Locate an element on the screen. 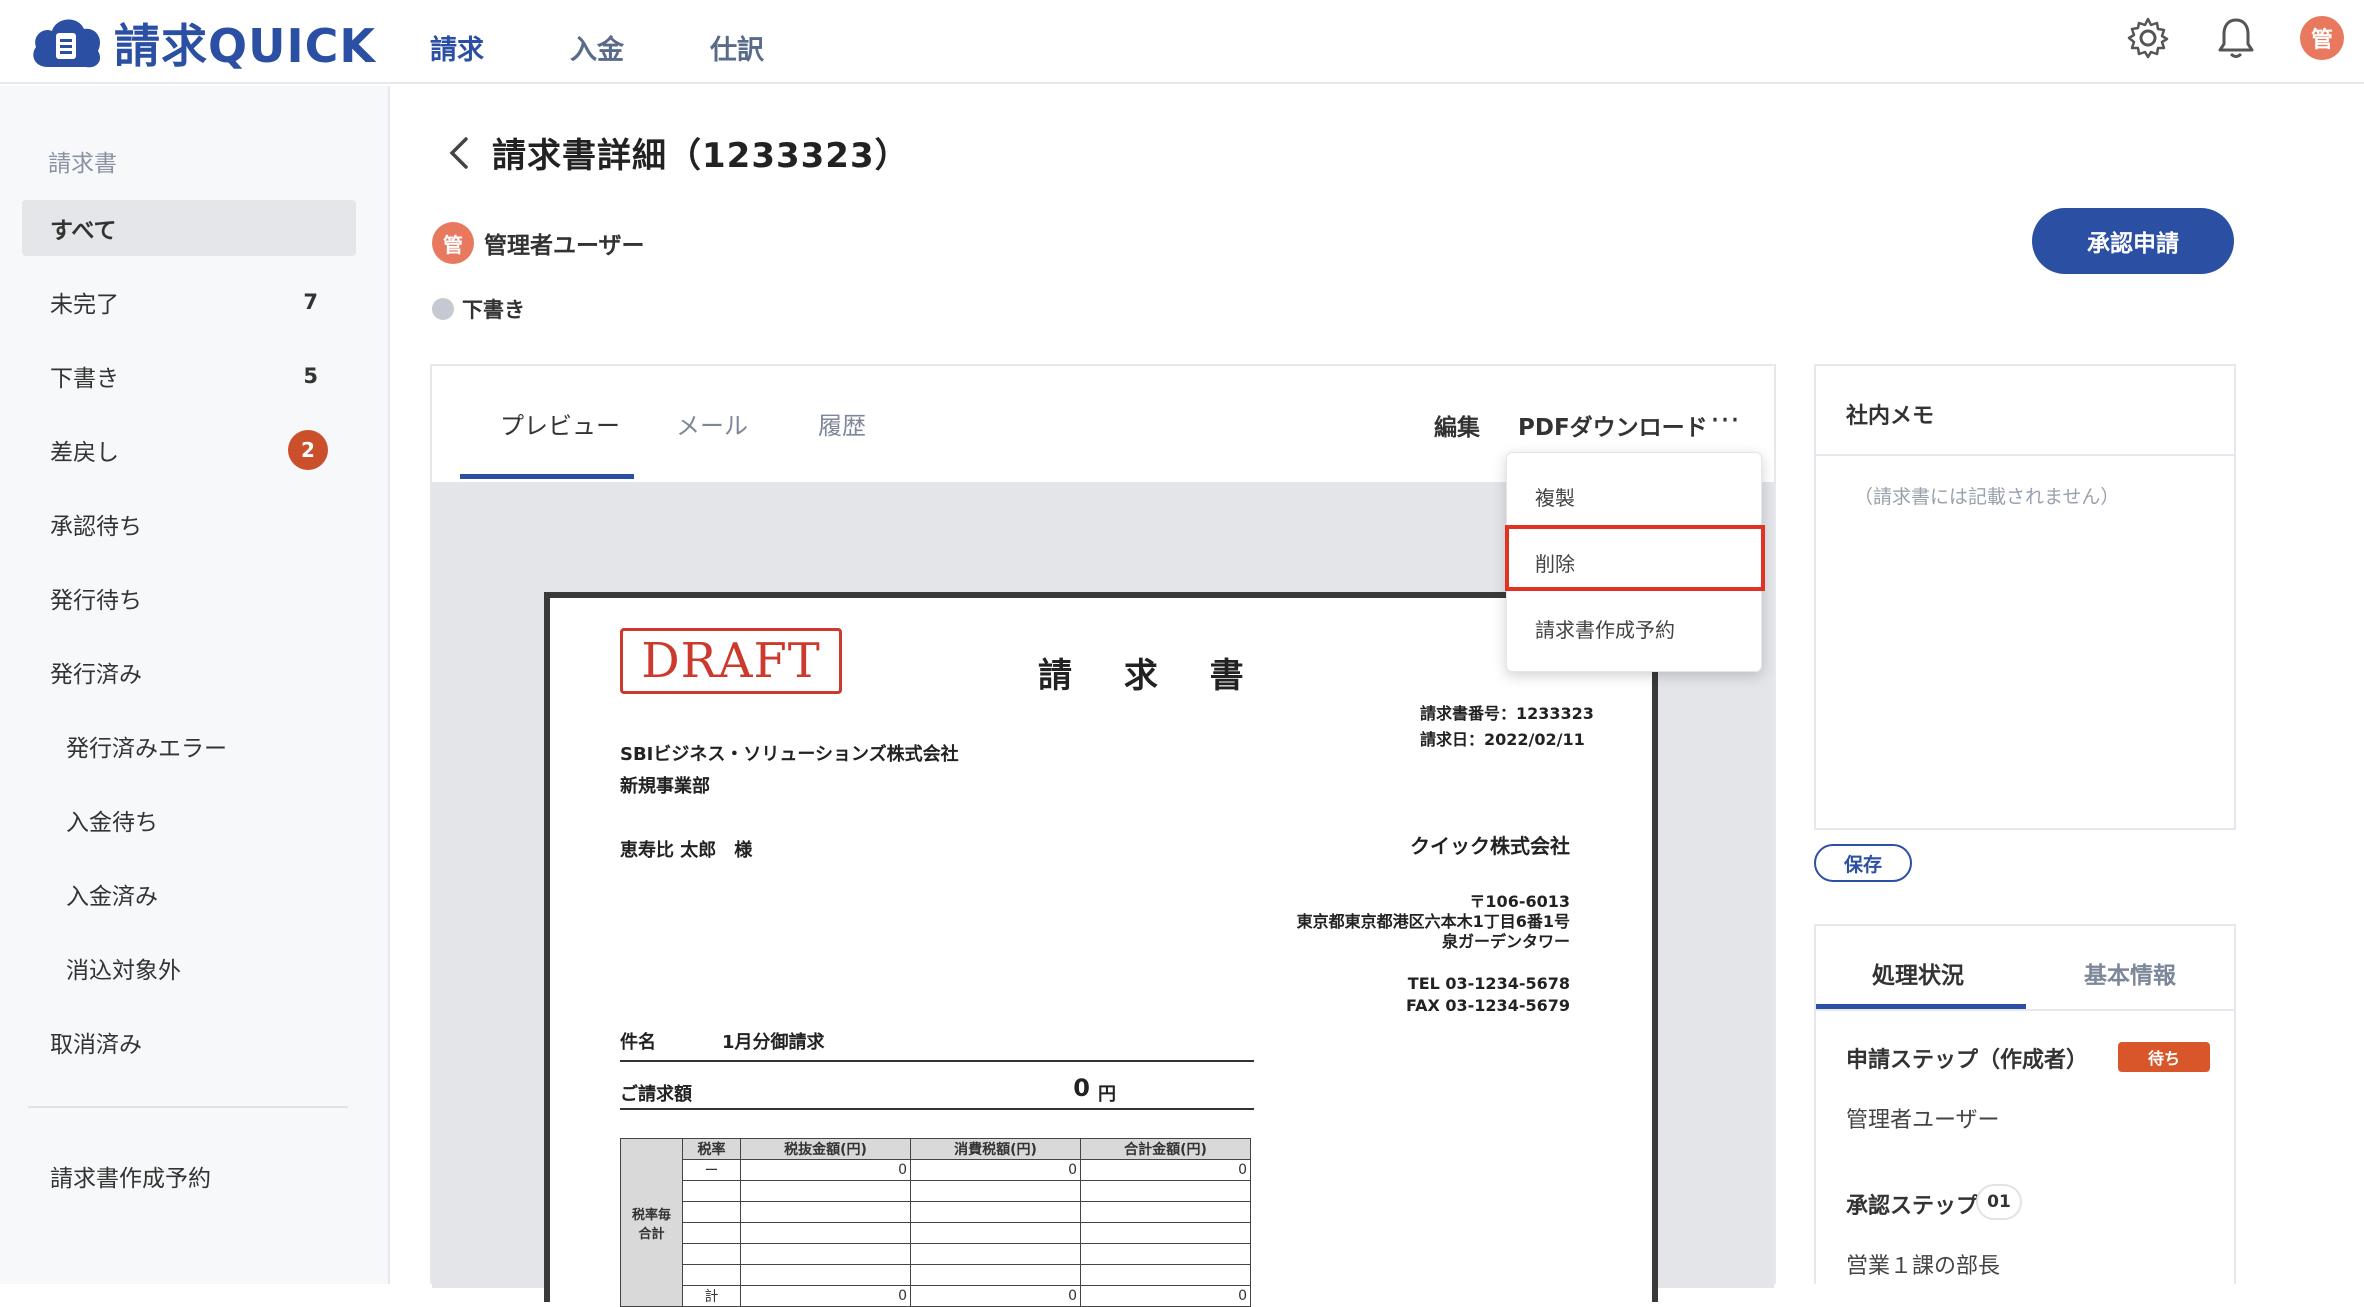  nav-payment: 入金 is located at coordinates (597, 47).